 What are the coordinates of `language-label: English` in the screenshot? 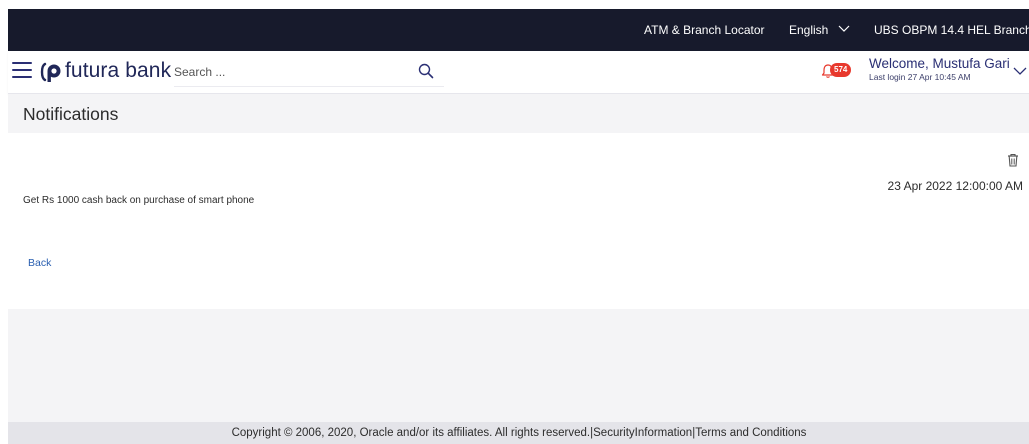 It's located at (809, 30).